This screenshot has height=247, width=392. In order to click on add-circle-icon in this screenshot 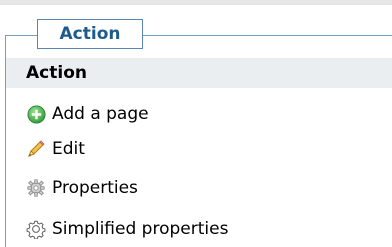, I will do `click(36, 114)`.